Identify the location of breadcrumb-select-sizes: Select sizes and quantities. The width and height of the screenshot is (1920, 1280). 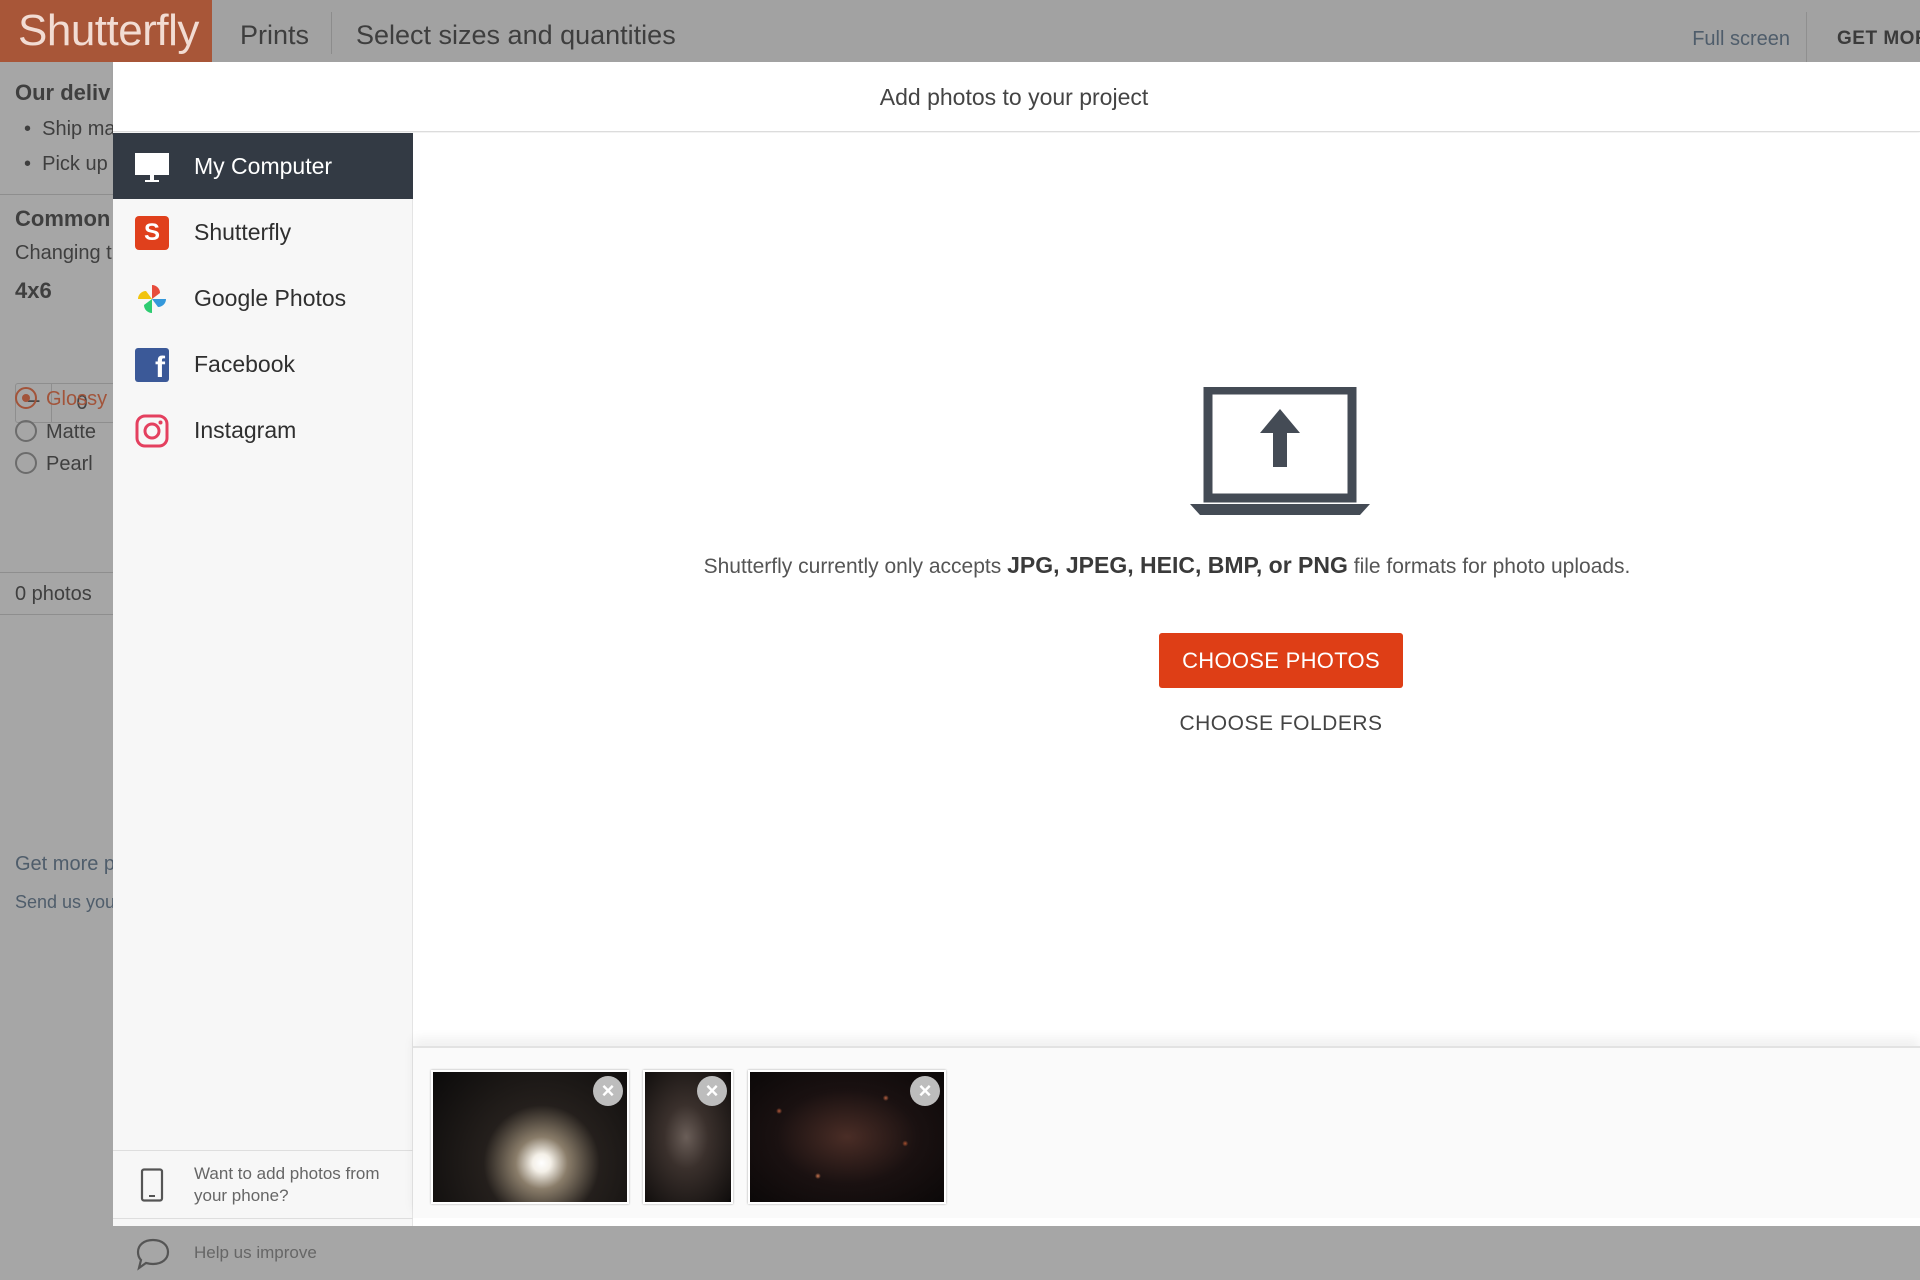
(516, 35).